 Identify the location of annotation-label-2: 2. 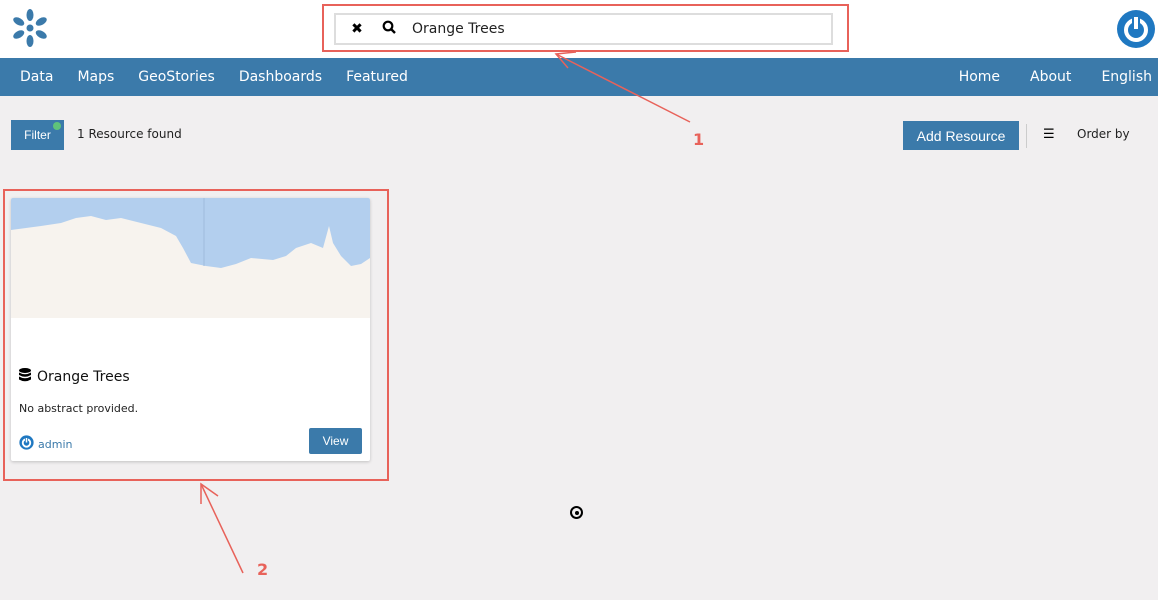
(263, 569).